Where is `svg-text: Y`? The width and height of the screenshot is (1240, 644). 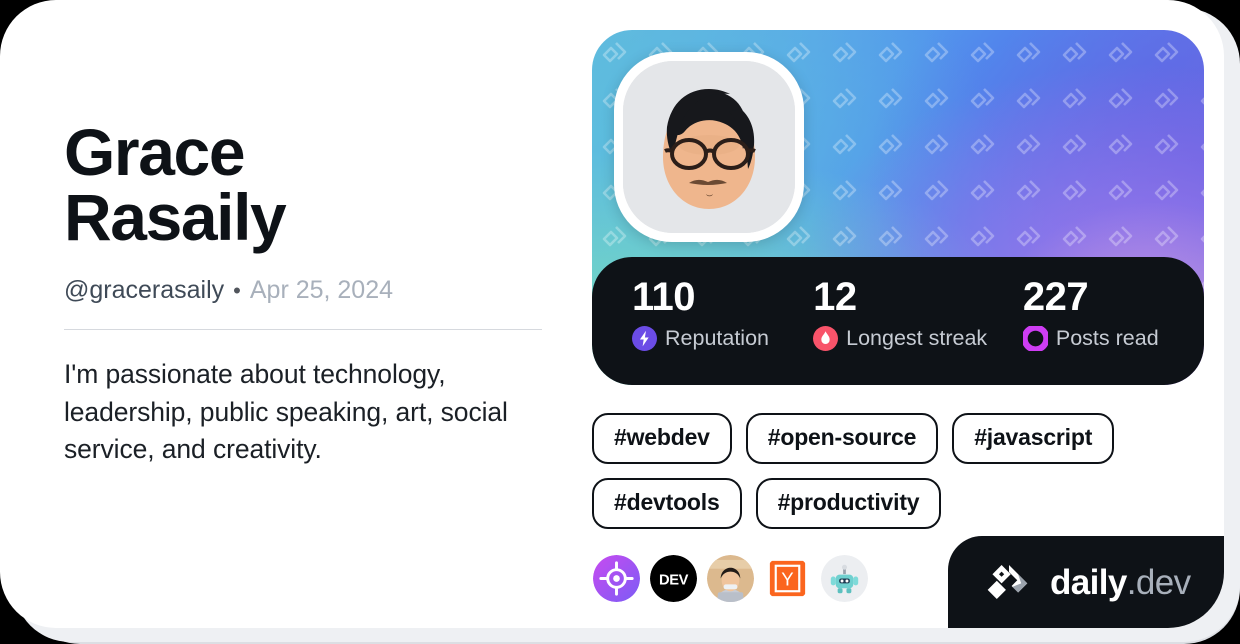
svg-text: Y is located at coordinates (787, 578).